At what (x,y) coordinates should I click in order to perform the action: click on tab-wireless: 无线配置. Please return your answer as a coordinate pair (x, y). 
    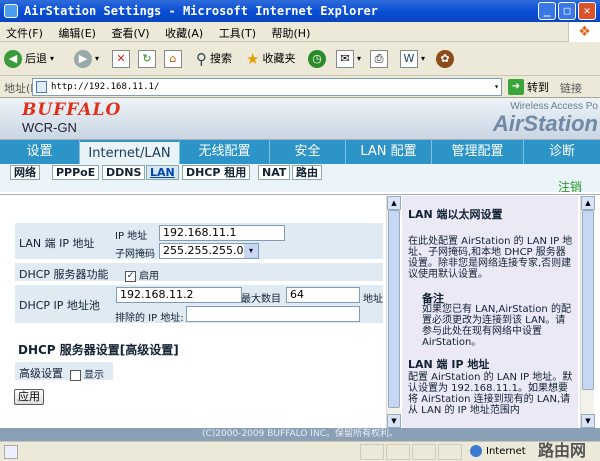
    Looking at the image, I should click on (225, 152).